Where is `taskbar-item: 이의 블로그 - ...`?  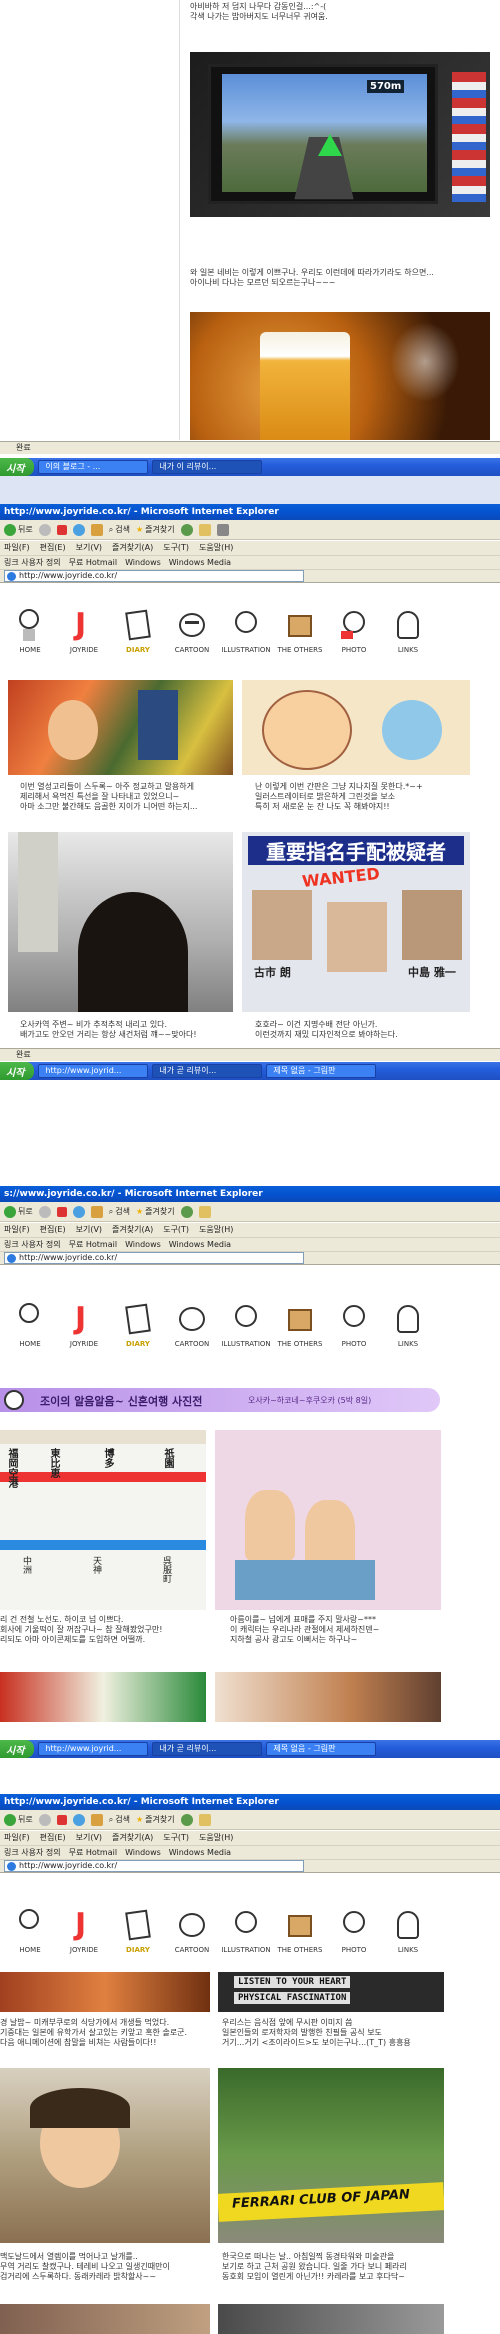
taskbar-item: 이의 블로그 - ... is located at coordinates (93, 467).